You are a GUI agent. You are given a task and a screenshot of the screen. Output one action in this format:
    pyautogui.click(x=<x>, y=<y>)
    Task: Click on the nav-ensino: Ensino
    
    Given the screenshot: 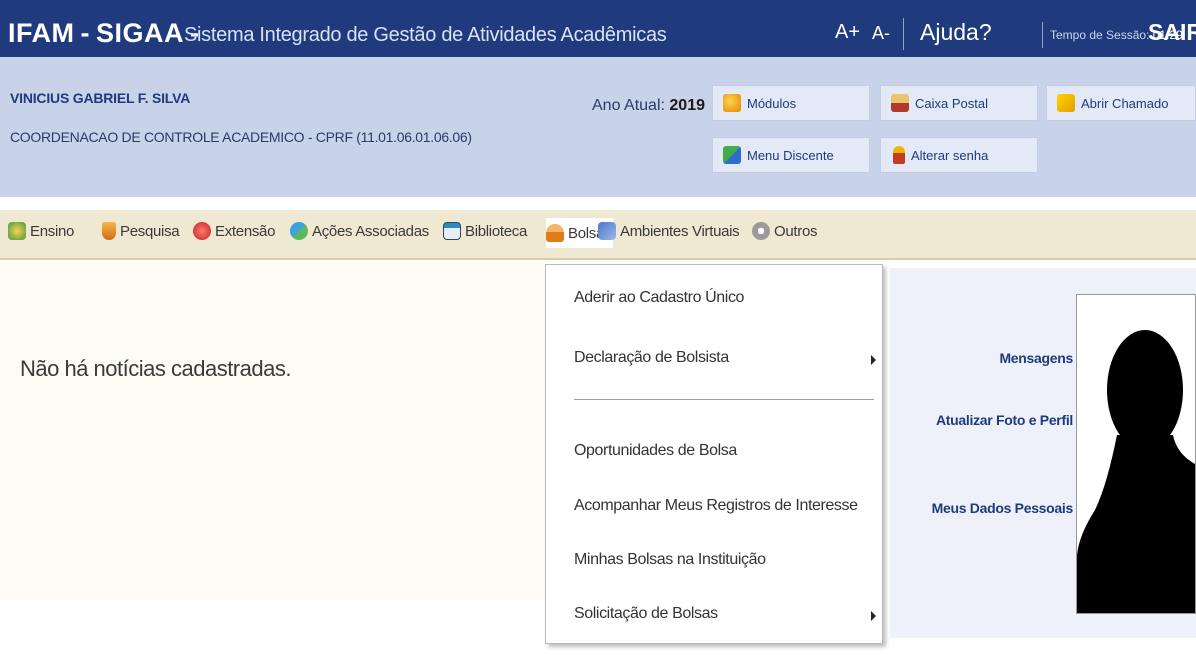 What is the action you would take?
    pyautogui.click(x=41, y=231)
    